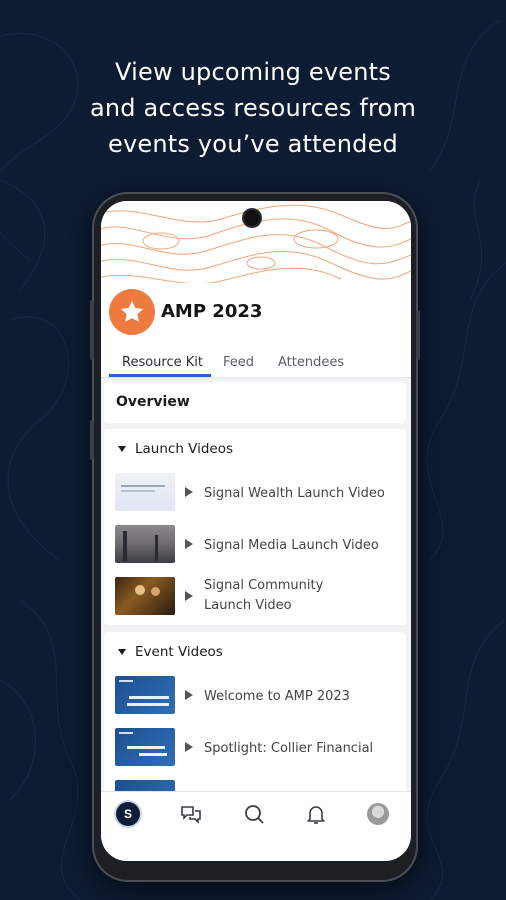 This screenshot has height=900, width=506. Describe the element at coordinates (212, 311) in the screenshot. I see `event-title: AMP 2023` at that location.